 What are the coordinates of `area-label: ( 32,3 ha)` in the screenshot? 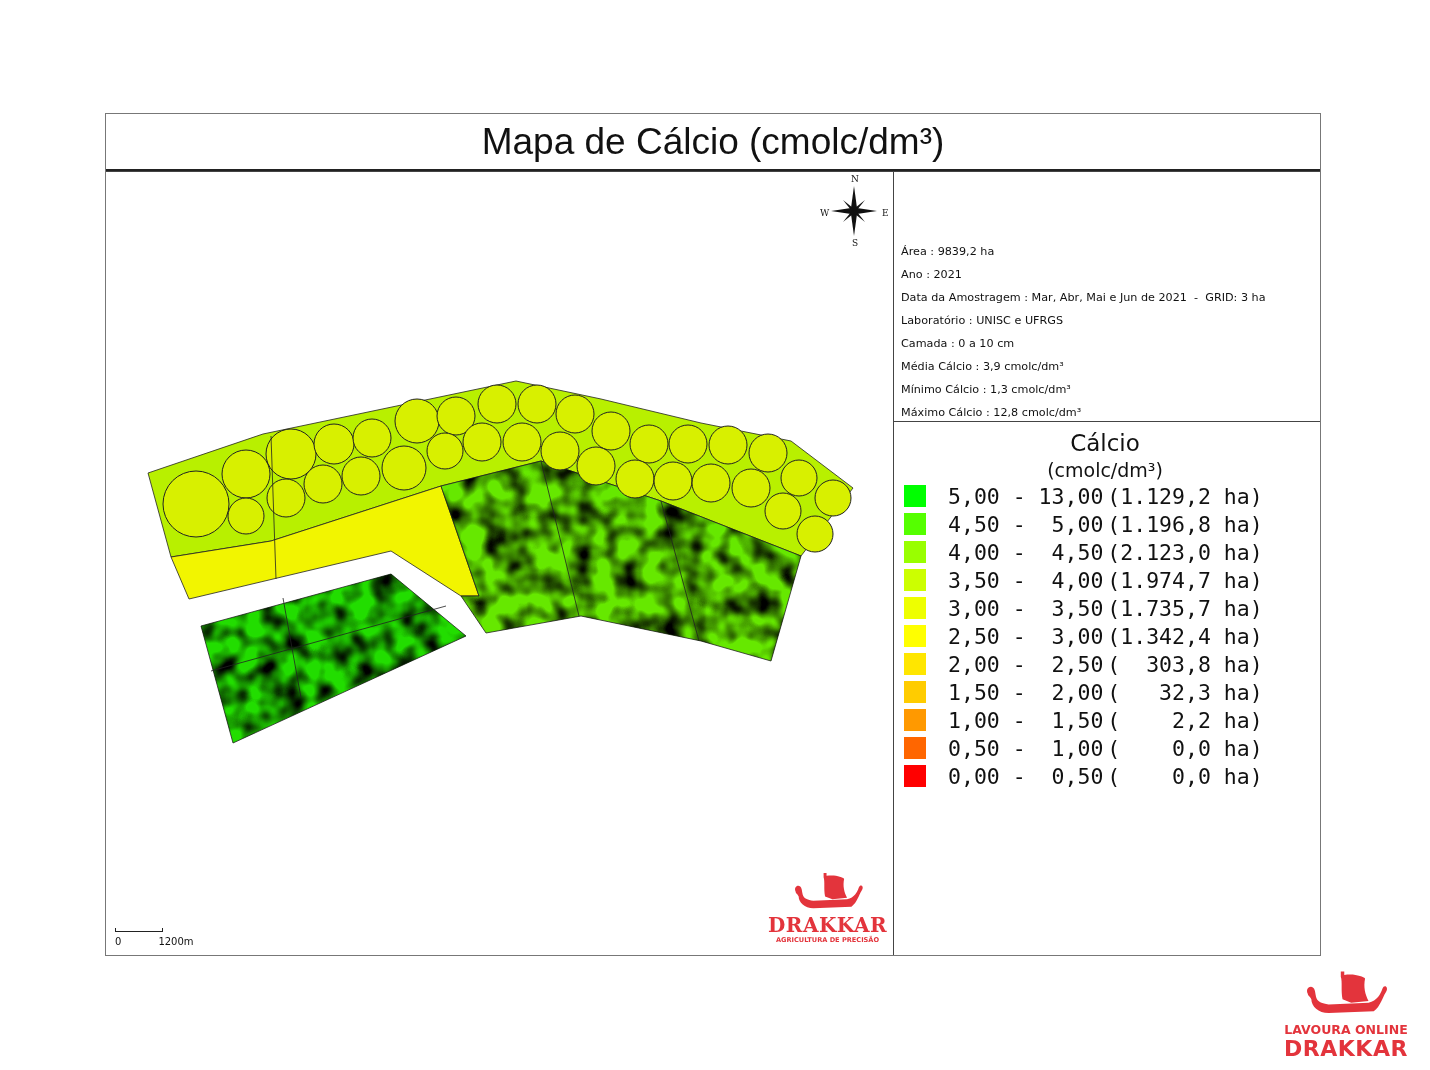 It's located at (1185, 692).